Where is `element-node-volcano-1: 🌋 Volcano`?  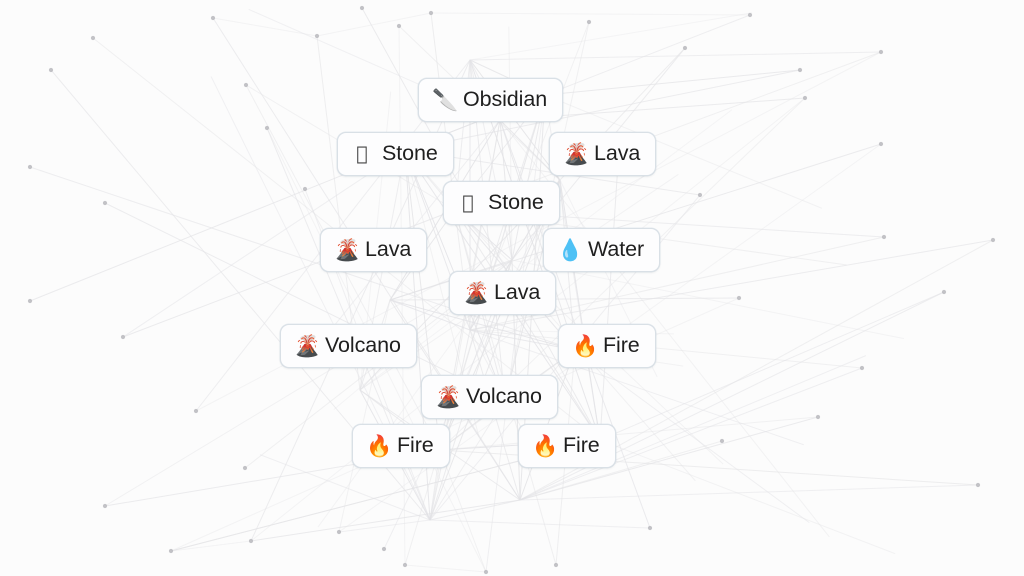
element-node-volcano-1: 🌋 Volcano is located at coordinates (348, 346).